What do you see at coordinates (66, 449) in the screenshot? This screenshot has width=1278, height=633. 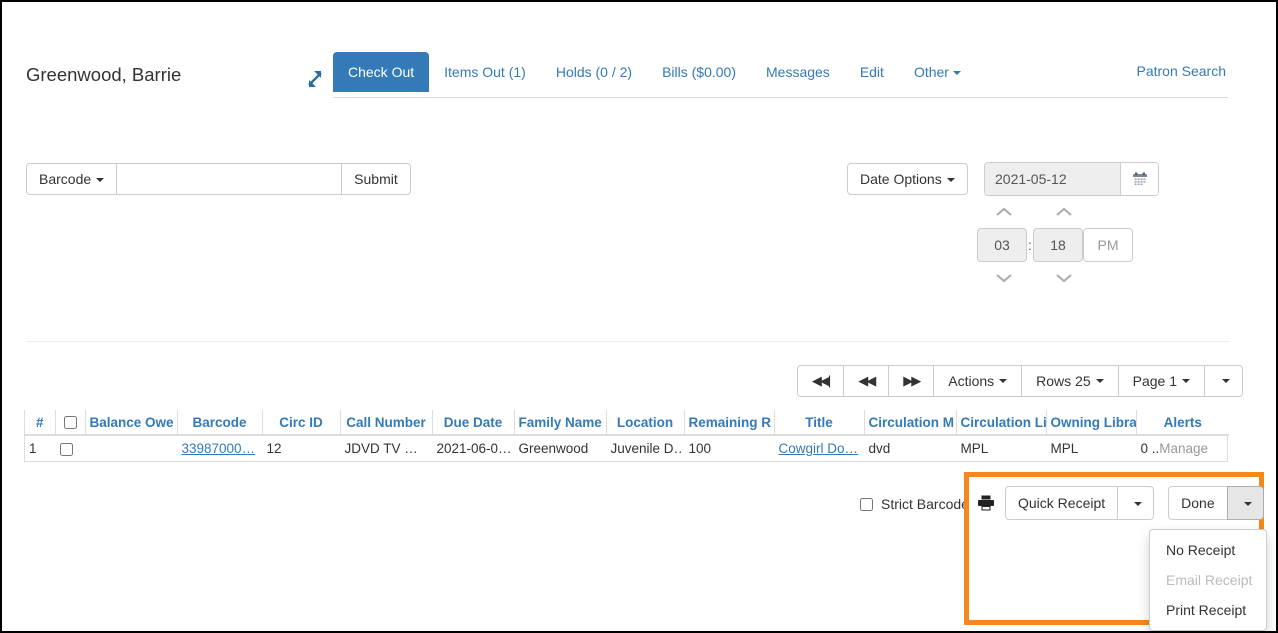 I see `row-select-checkbox` at bounding box center [66, 449].